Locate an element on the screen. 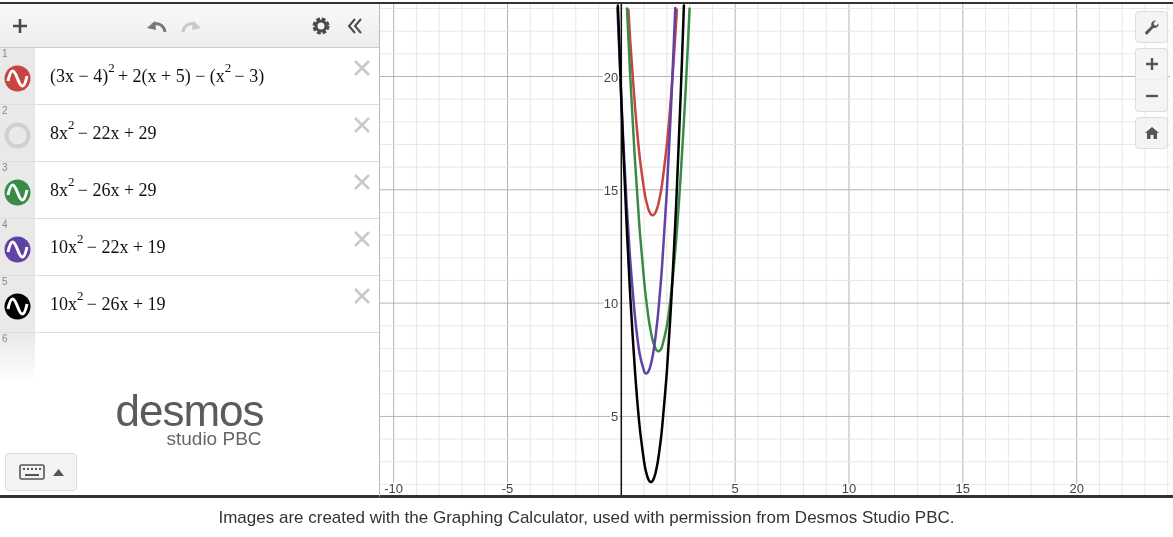 This screenshot has height=537, width=1173. line-number: 3 is located at coordinates (5, 168).